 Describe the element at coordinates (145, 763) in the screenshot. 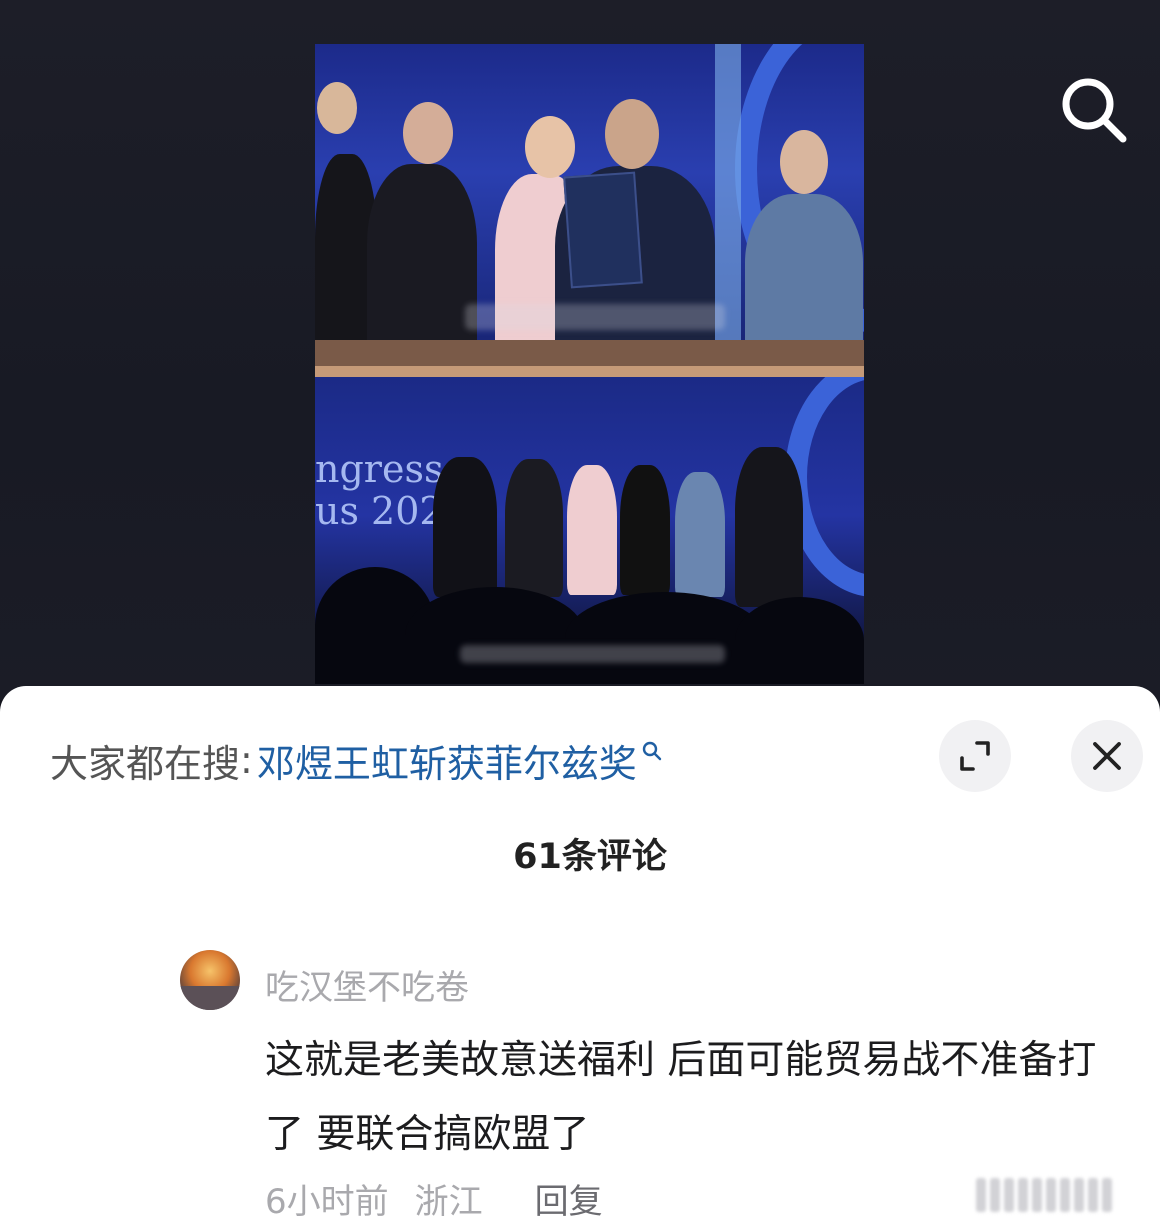

I see `trending-search-prefix: 大家都在搜` at that location.